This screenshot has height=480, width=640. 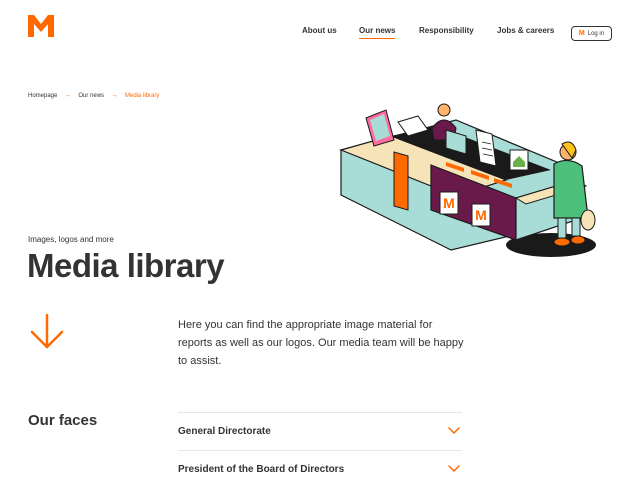 I want to click on page-eyebrow: Images, logos and more, so click(x=71, y=239).